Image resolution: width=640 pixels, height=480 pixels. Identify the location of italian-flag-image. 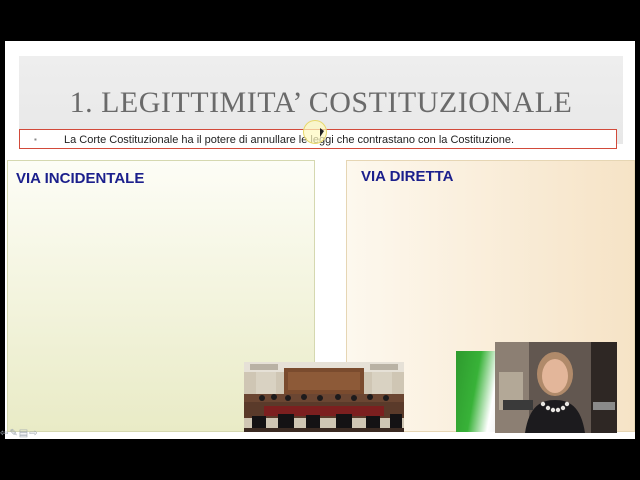
(477, 391).